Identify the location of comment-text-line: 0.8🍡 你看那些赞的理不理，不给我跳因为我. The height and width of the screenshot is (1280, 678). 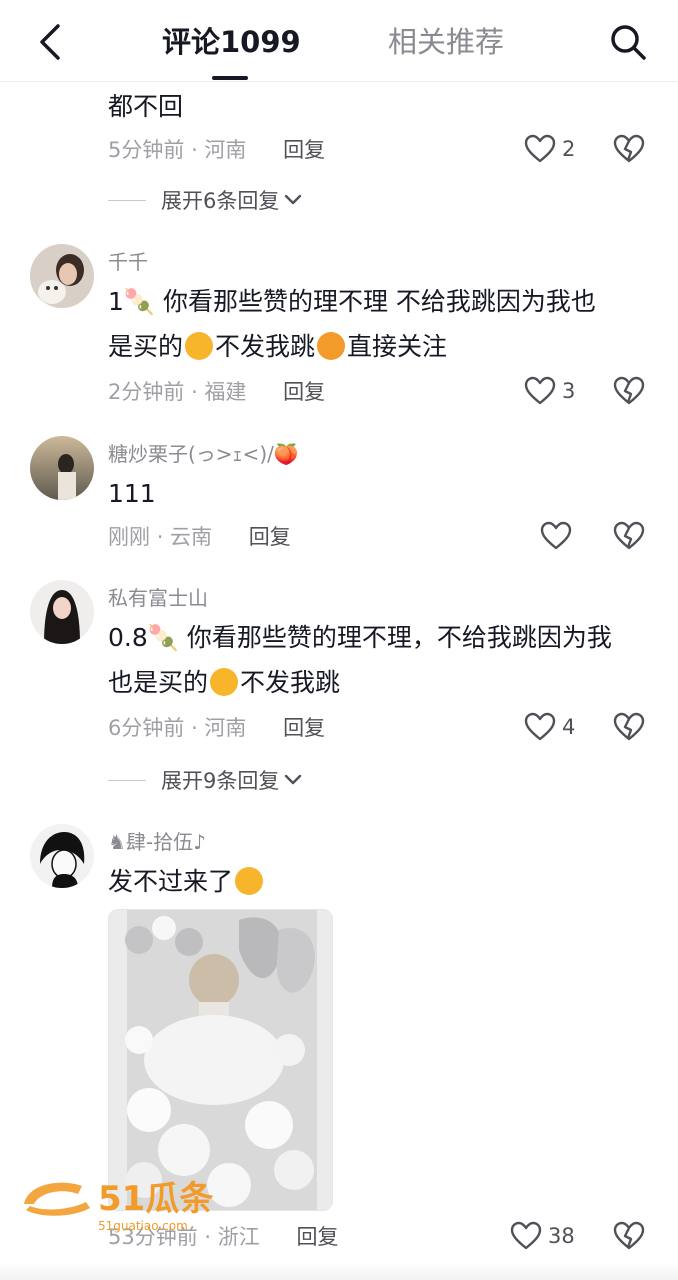
(360, 637).